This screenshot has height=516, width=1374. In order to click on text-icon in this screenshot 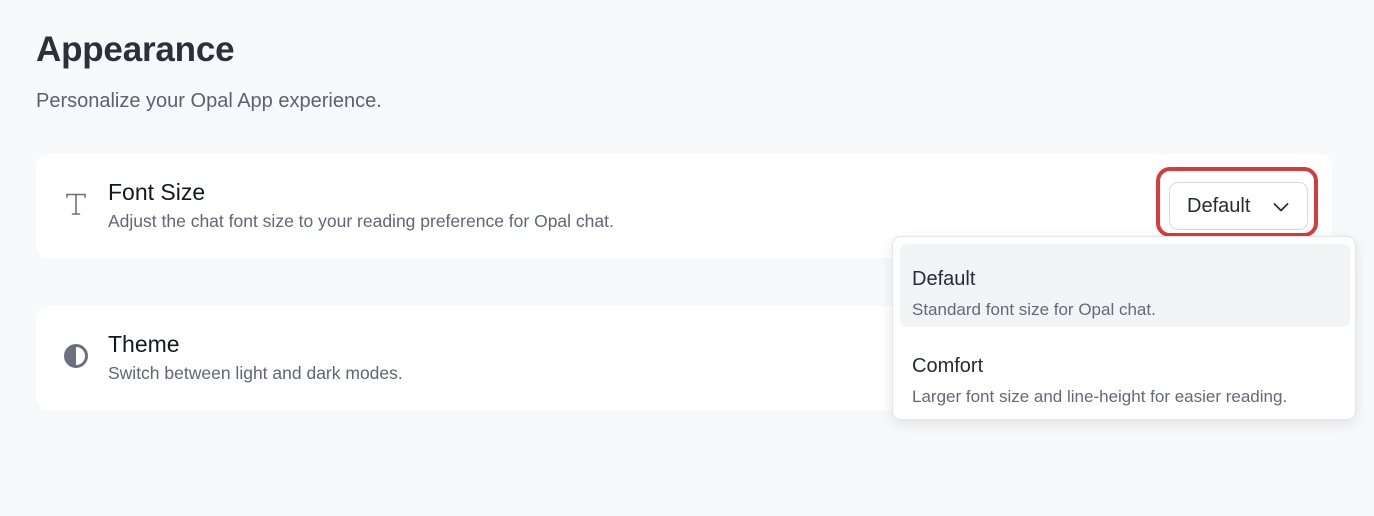, I will do `click(76, 204)`.